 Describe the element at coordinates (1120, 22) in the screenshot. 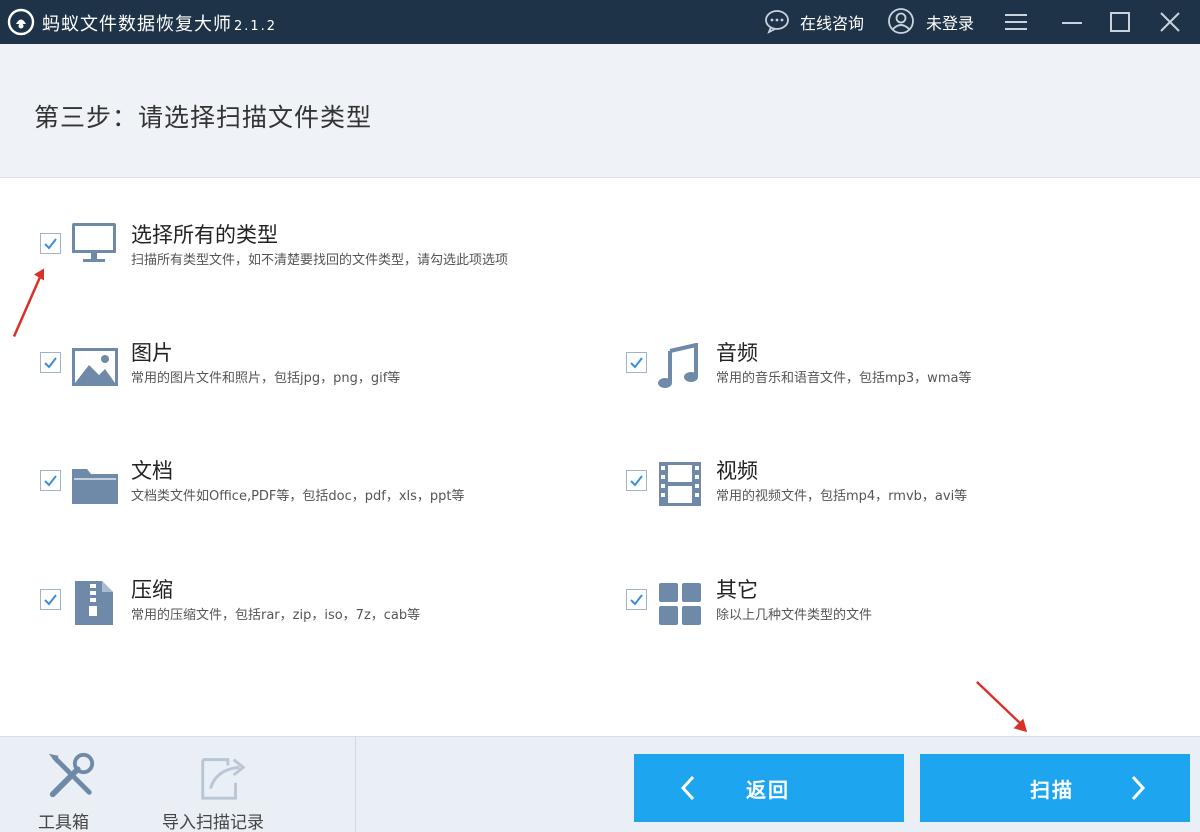

I see `maximize-icon` at that location.